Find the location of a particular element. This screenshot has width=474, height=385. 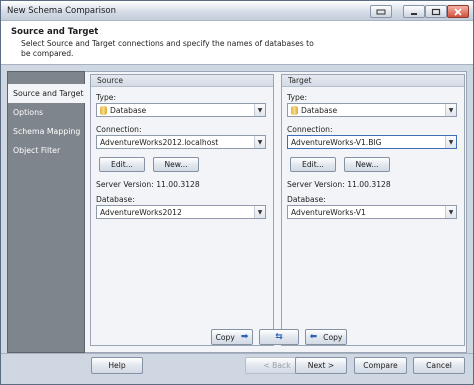

nav-item-source-and-target: Source and Target is located at coordinates (46, 93).